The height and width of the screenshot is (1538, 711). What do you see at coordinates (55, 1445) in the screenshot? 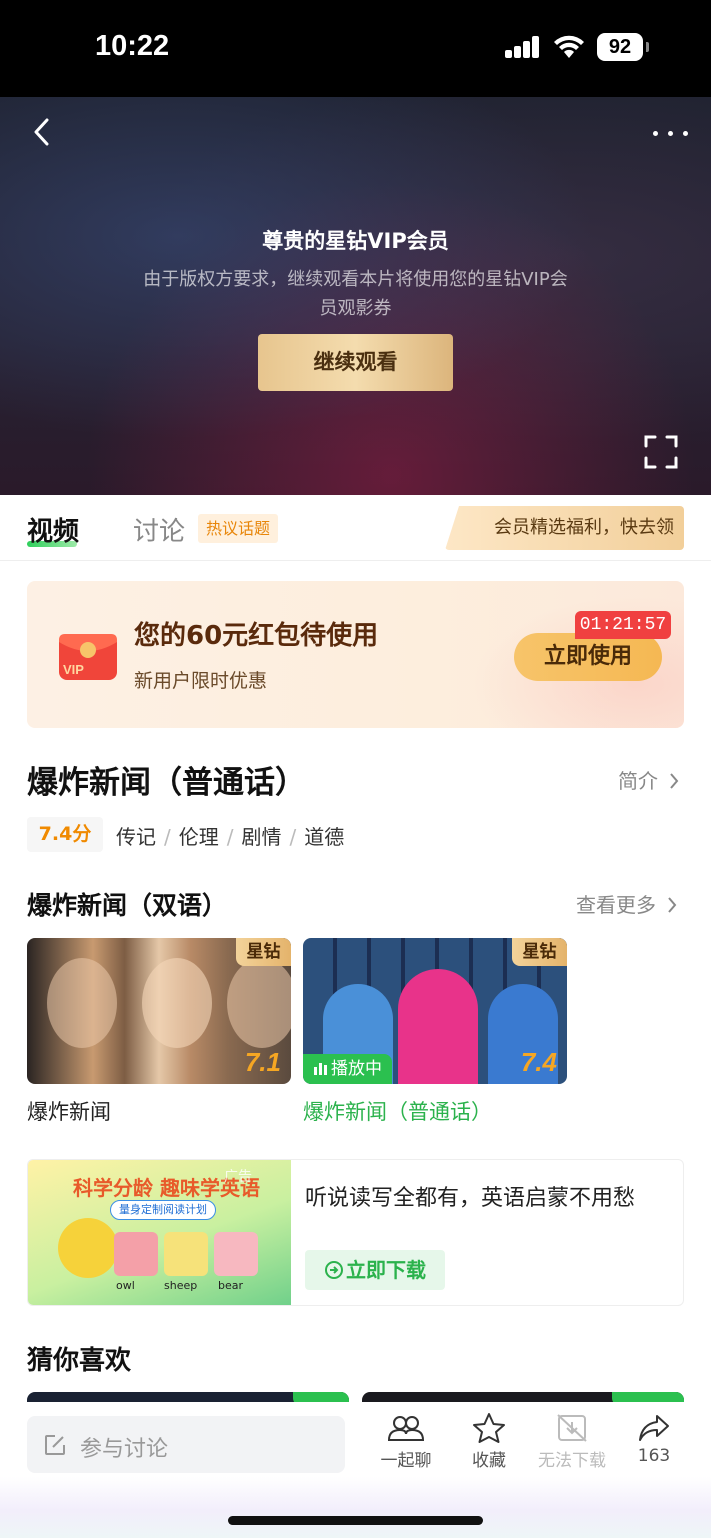
I see `edit-icon` at bounding box center [55, 1445].